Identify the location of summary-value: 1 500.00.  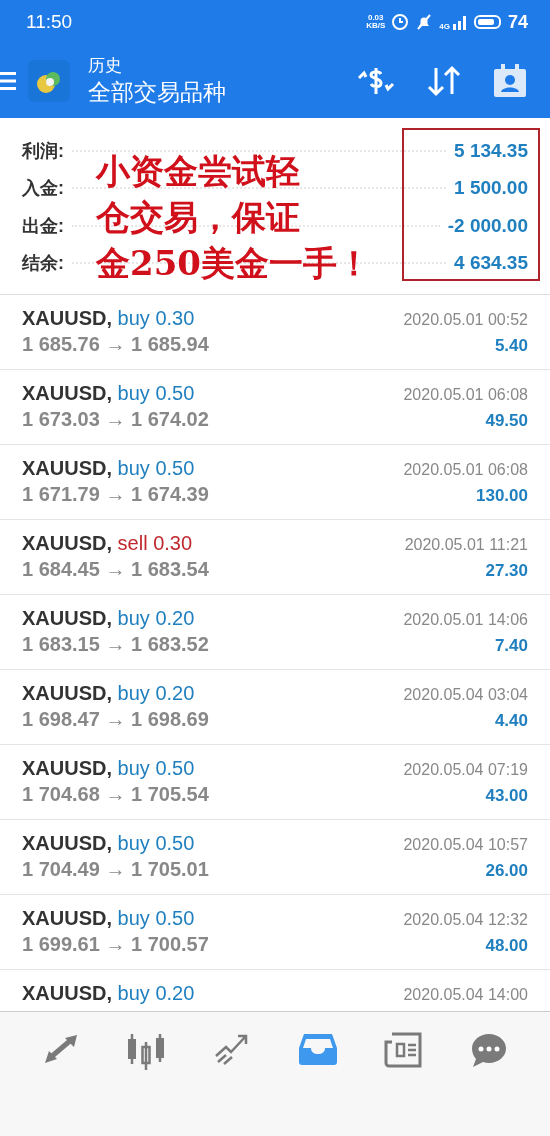
(491, 188).